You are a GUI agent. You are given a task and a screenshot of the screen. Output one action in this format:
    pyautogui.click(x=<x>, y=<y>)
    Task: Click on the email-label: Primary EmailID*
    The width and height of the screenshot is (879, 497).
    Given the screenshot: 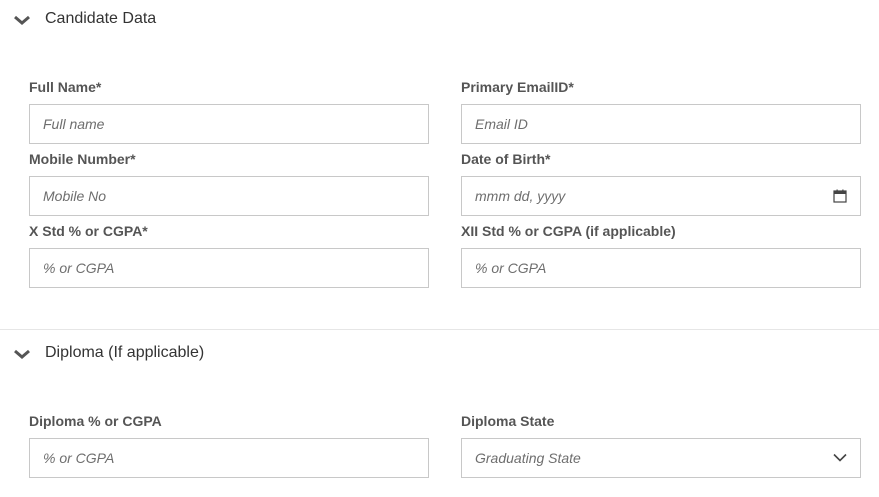 What is the action you would take?
    pyautogui.click(x=517, y=87)
    